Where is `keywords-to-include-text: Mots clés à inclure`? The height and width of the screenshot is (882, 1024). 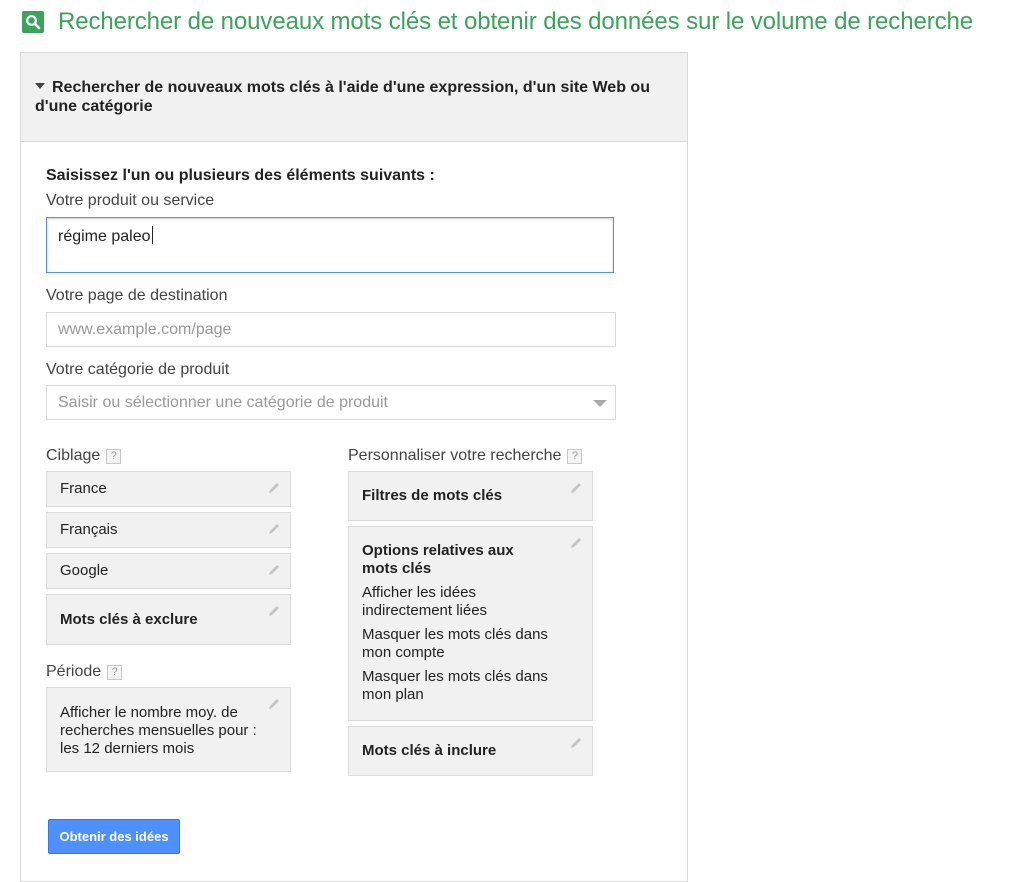
keywords-to-include-text: Mots clés à inclure is located at coordinates (429, 750).